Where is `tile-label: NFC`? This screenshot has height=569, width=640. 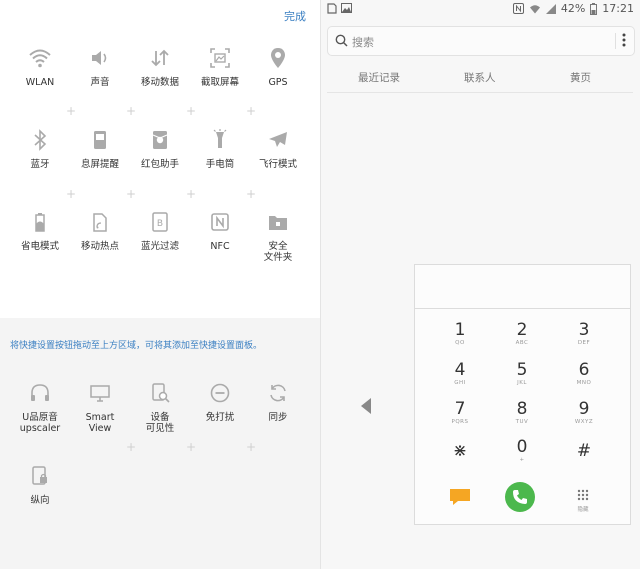
tile-label: NFC is located at coordinates (220, 246).